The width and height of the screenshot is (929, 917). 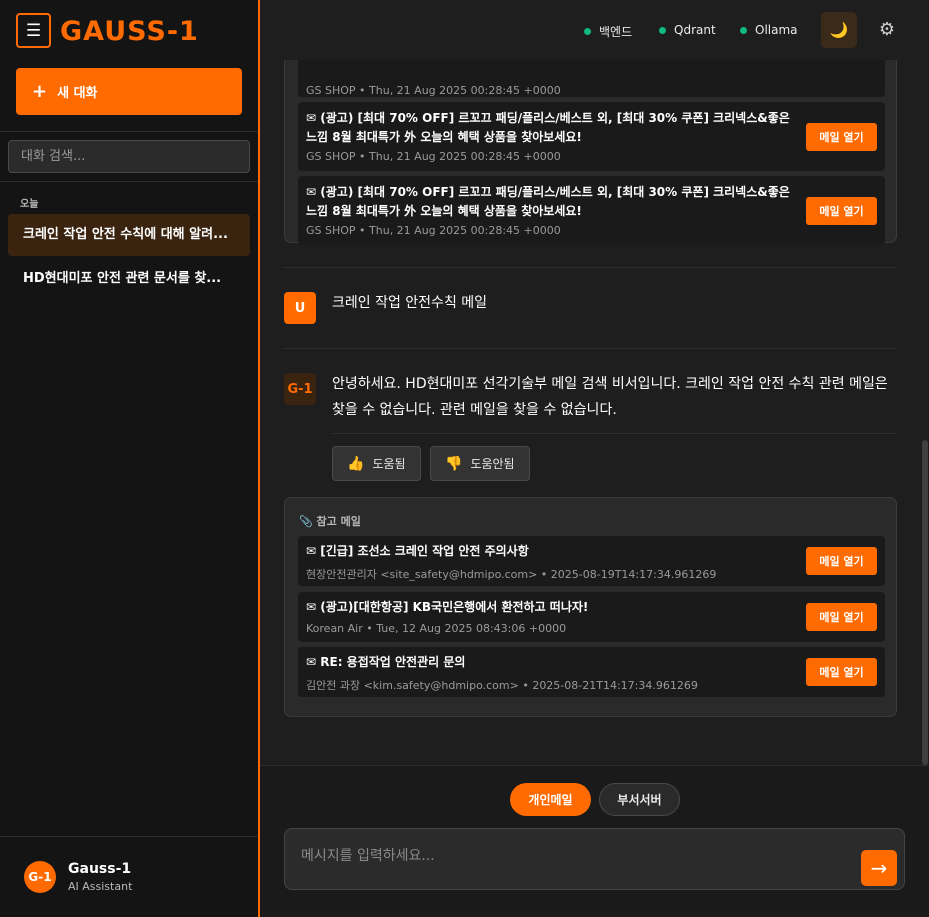 I want to click on mail-title: ✉ [긴급] 조선소 크레인 작업 안전 주의사항, so click(x=417, y=551).